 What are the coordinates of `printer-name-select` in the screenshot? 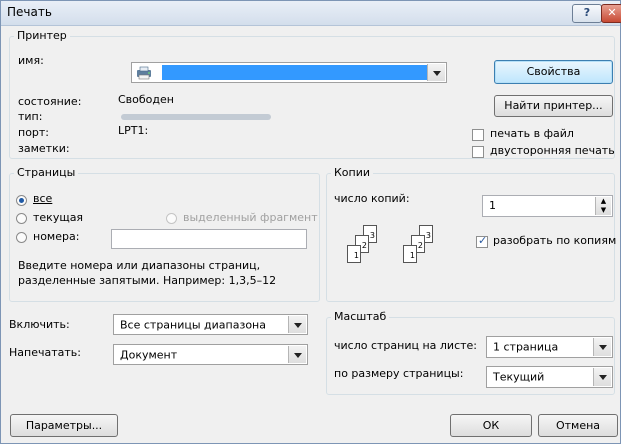 It's located at (289, 72).